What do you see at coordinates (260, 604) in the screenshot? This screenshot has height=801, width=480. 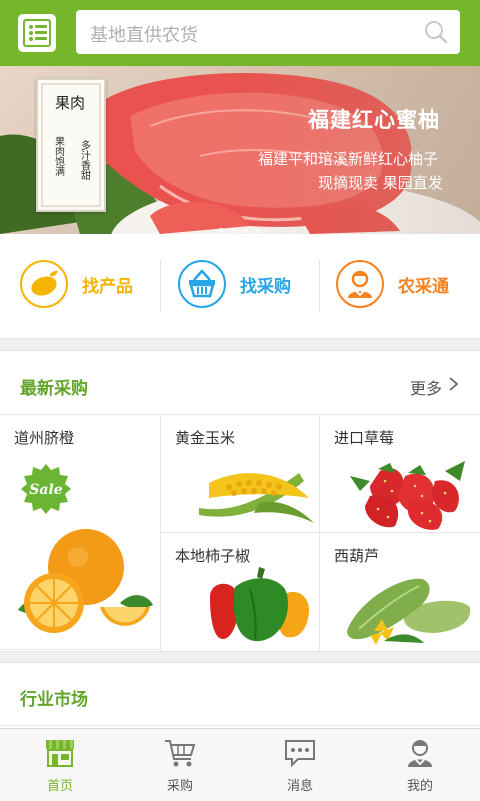 I see `bell-pepper-image` at bounding box center [260, 604].